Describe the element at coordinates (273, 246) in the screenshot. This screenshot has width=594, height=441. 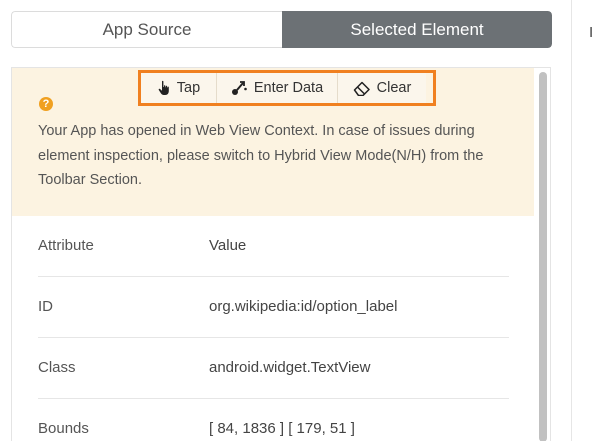
I see `table-header-row: Attribute Value` at that location.